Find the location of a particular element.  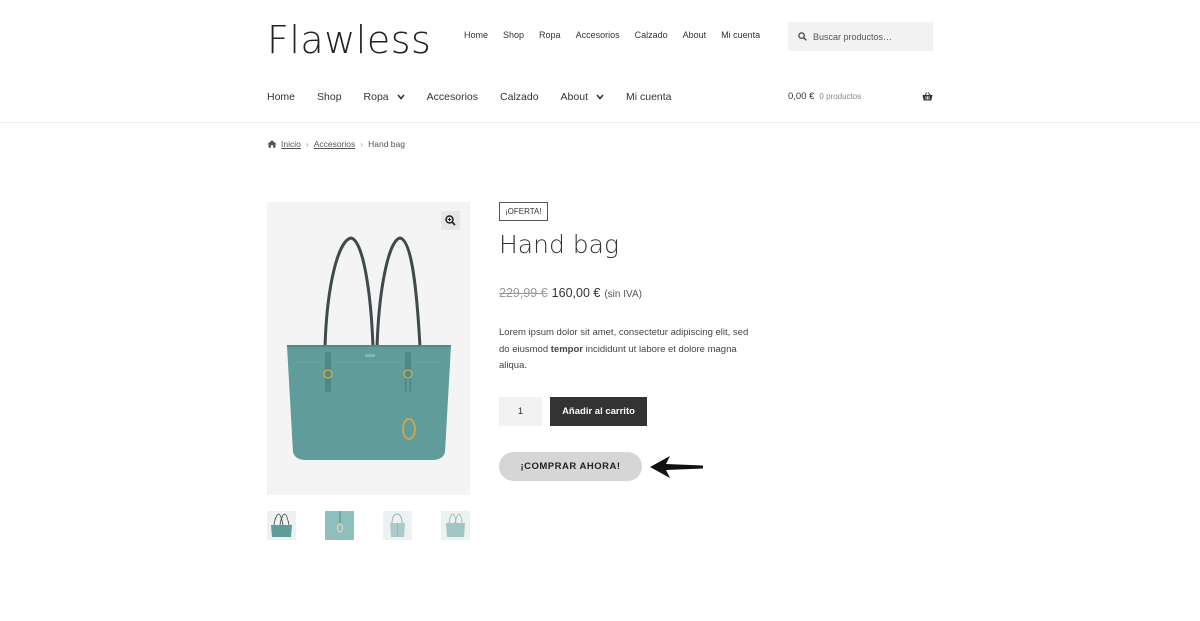

breadcrumb-category-link: Accesorios is located at coordinates (335, 144).